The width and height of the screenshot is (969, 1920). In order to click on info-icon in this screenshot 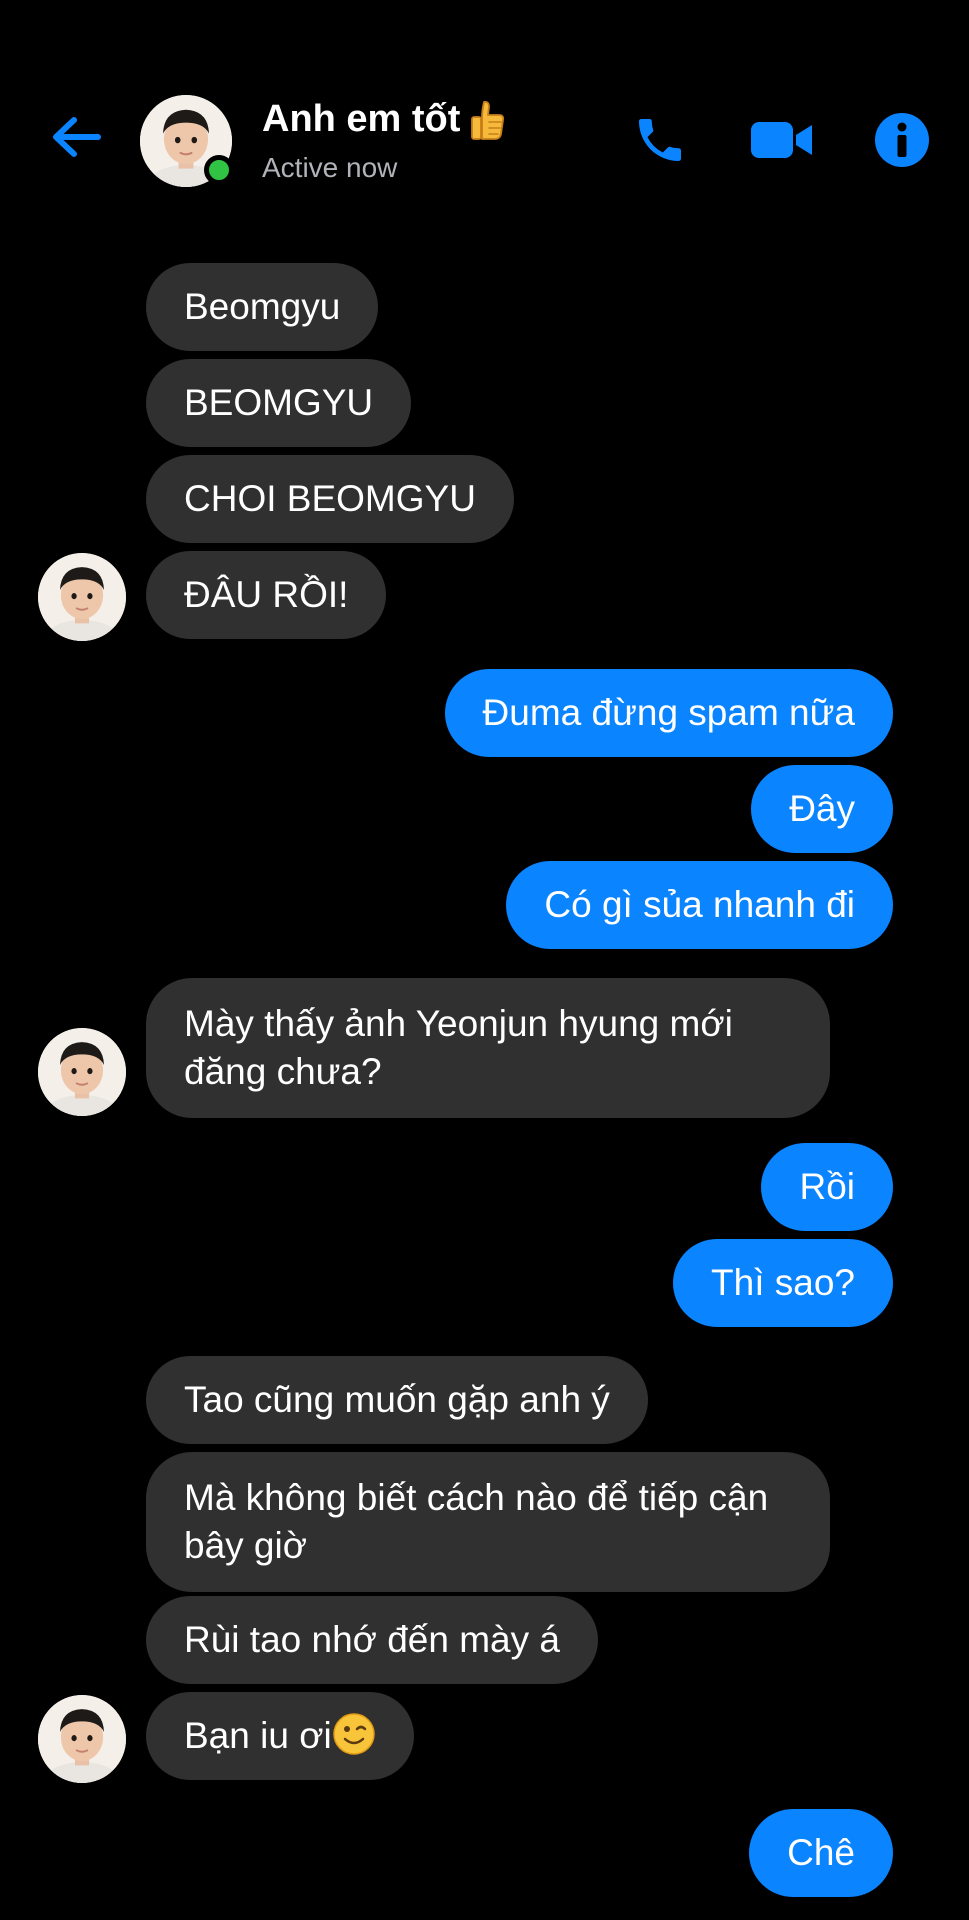, I will do `click(902, 140)`.